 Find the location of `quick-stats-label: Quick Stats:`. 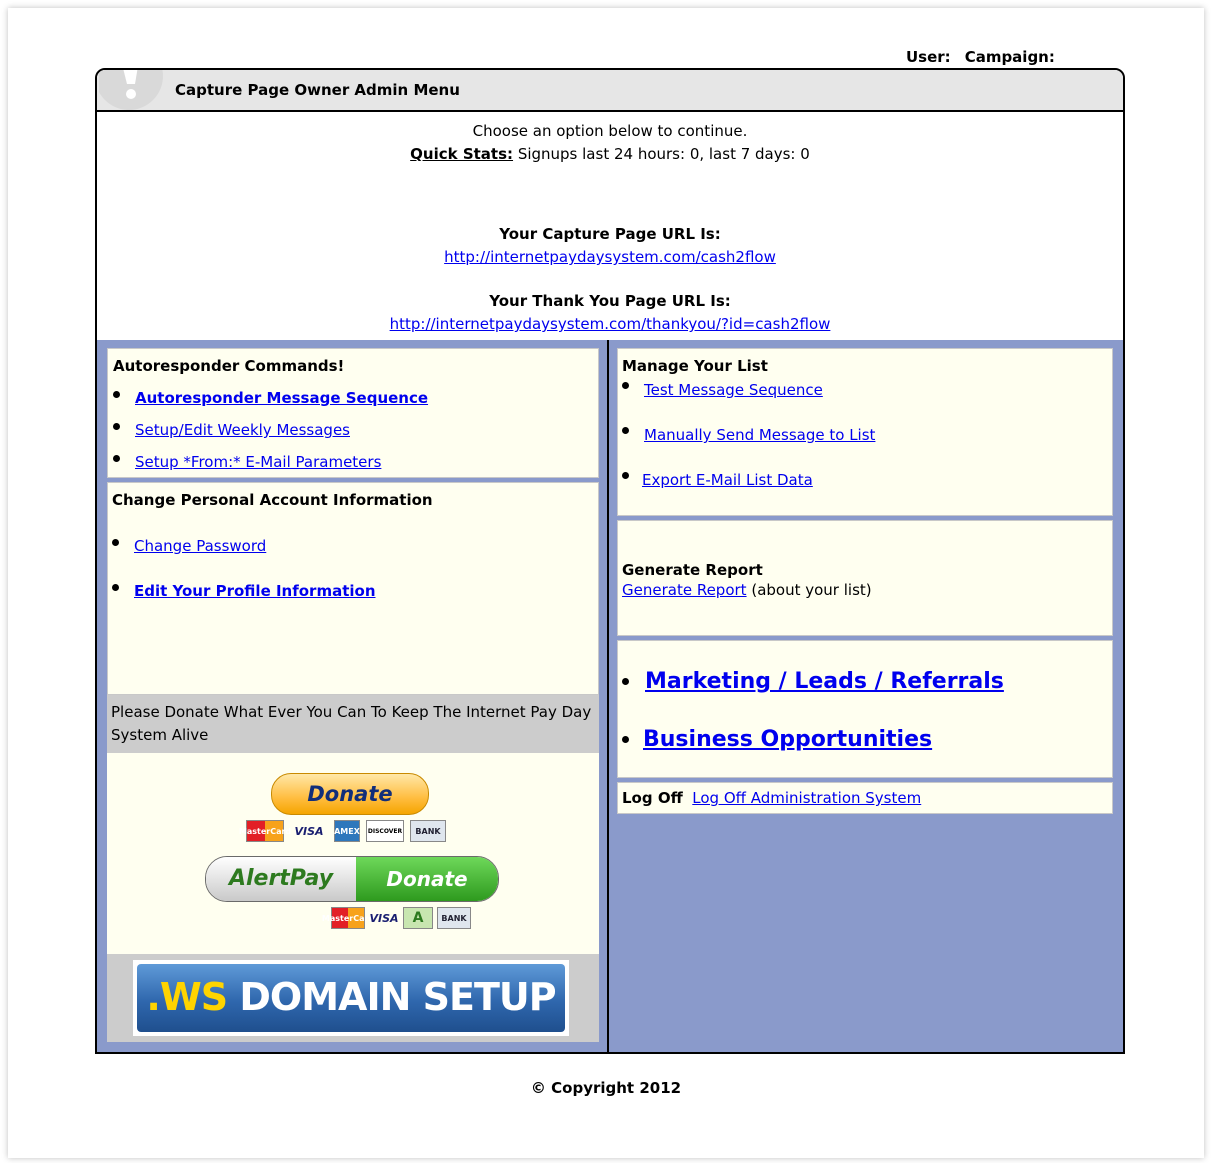

quick-stats-label: Quick Stats: is located at coordinates (462, 154).